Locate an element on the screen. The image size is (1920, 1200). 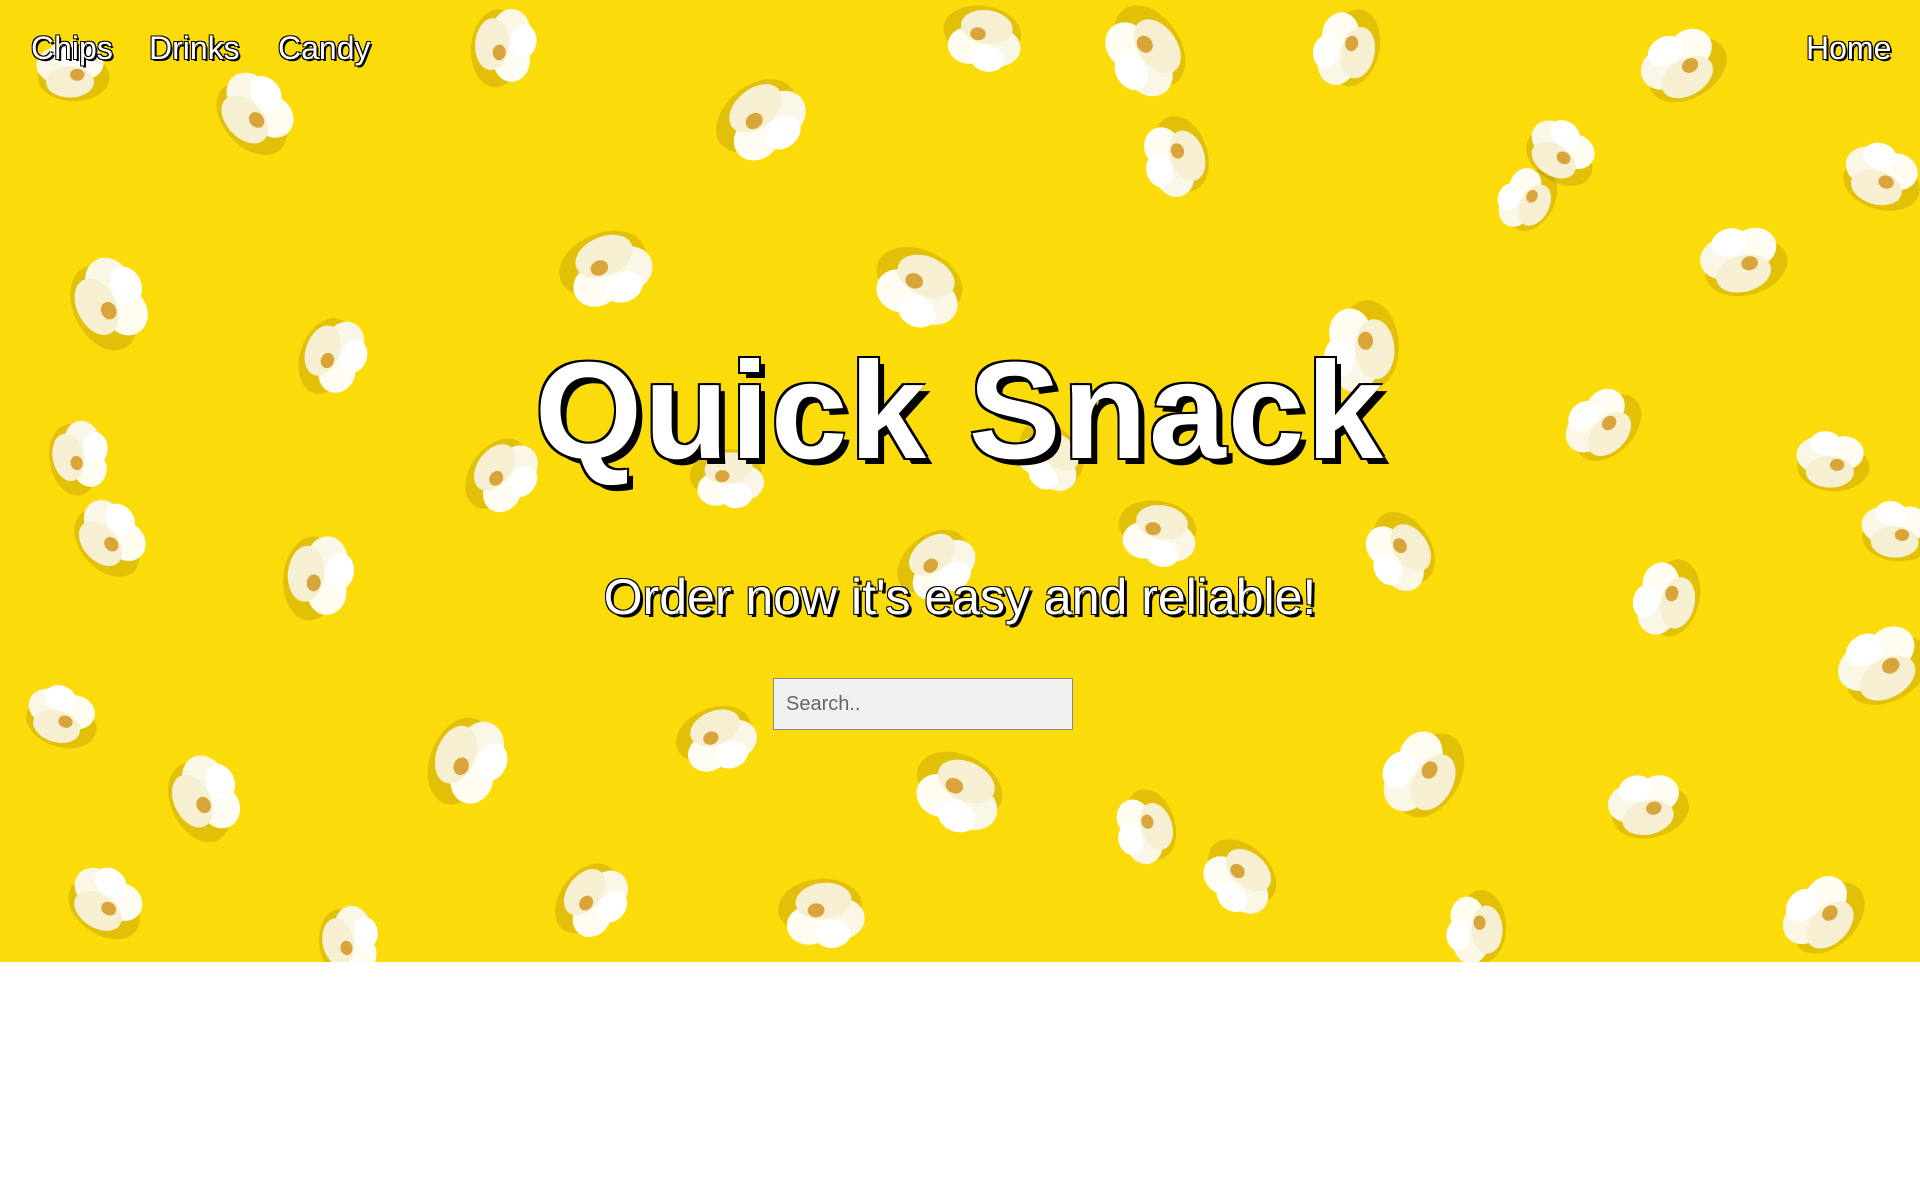
search-input is located at coordinates (923, 704).